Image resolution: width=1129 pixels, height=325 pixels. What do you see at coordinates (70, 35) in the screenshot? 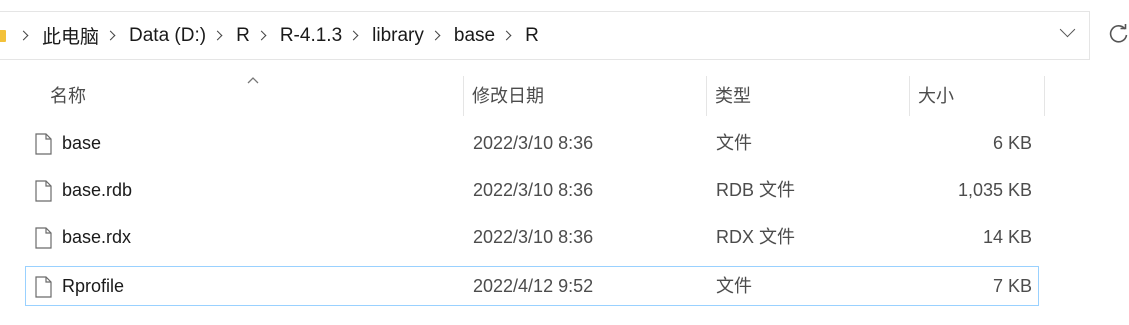
I see `breadcrumb-item-this-pc: 此电脑` at bounding box center [70, 35].